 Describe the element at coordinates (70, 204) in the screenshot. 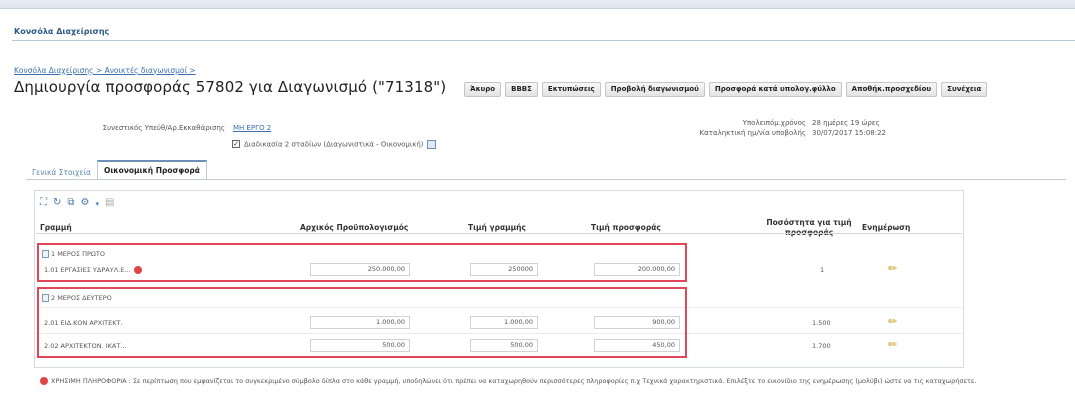

I see `export-icon: ⧉` at that location.